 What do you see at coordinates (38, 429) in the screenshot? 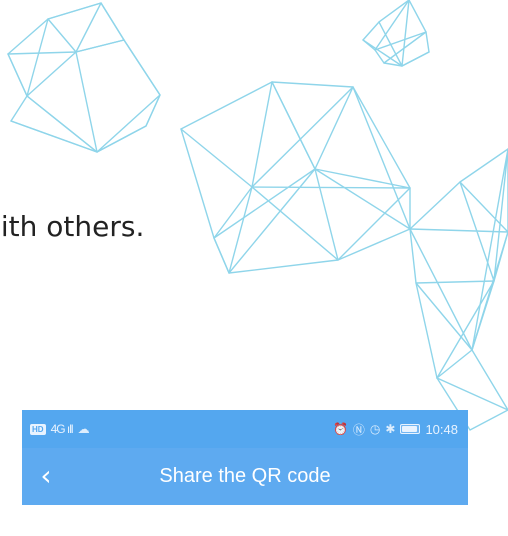
I see `hd-badge: HD` at bounding box center [38, 429].